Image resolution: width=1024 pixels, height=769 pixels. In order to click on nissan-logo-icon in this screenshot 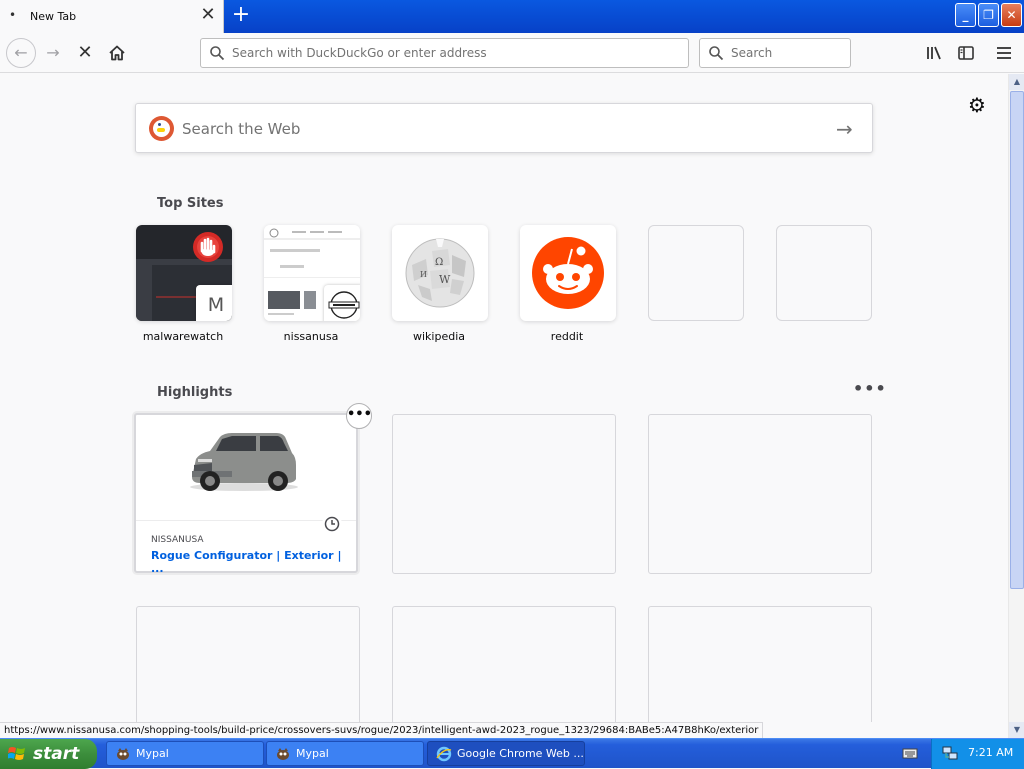, I will do `click(342, 303)`.